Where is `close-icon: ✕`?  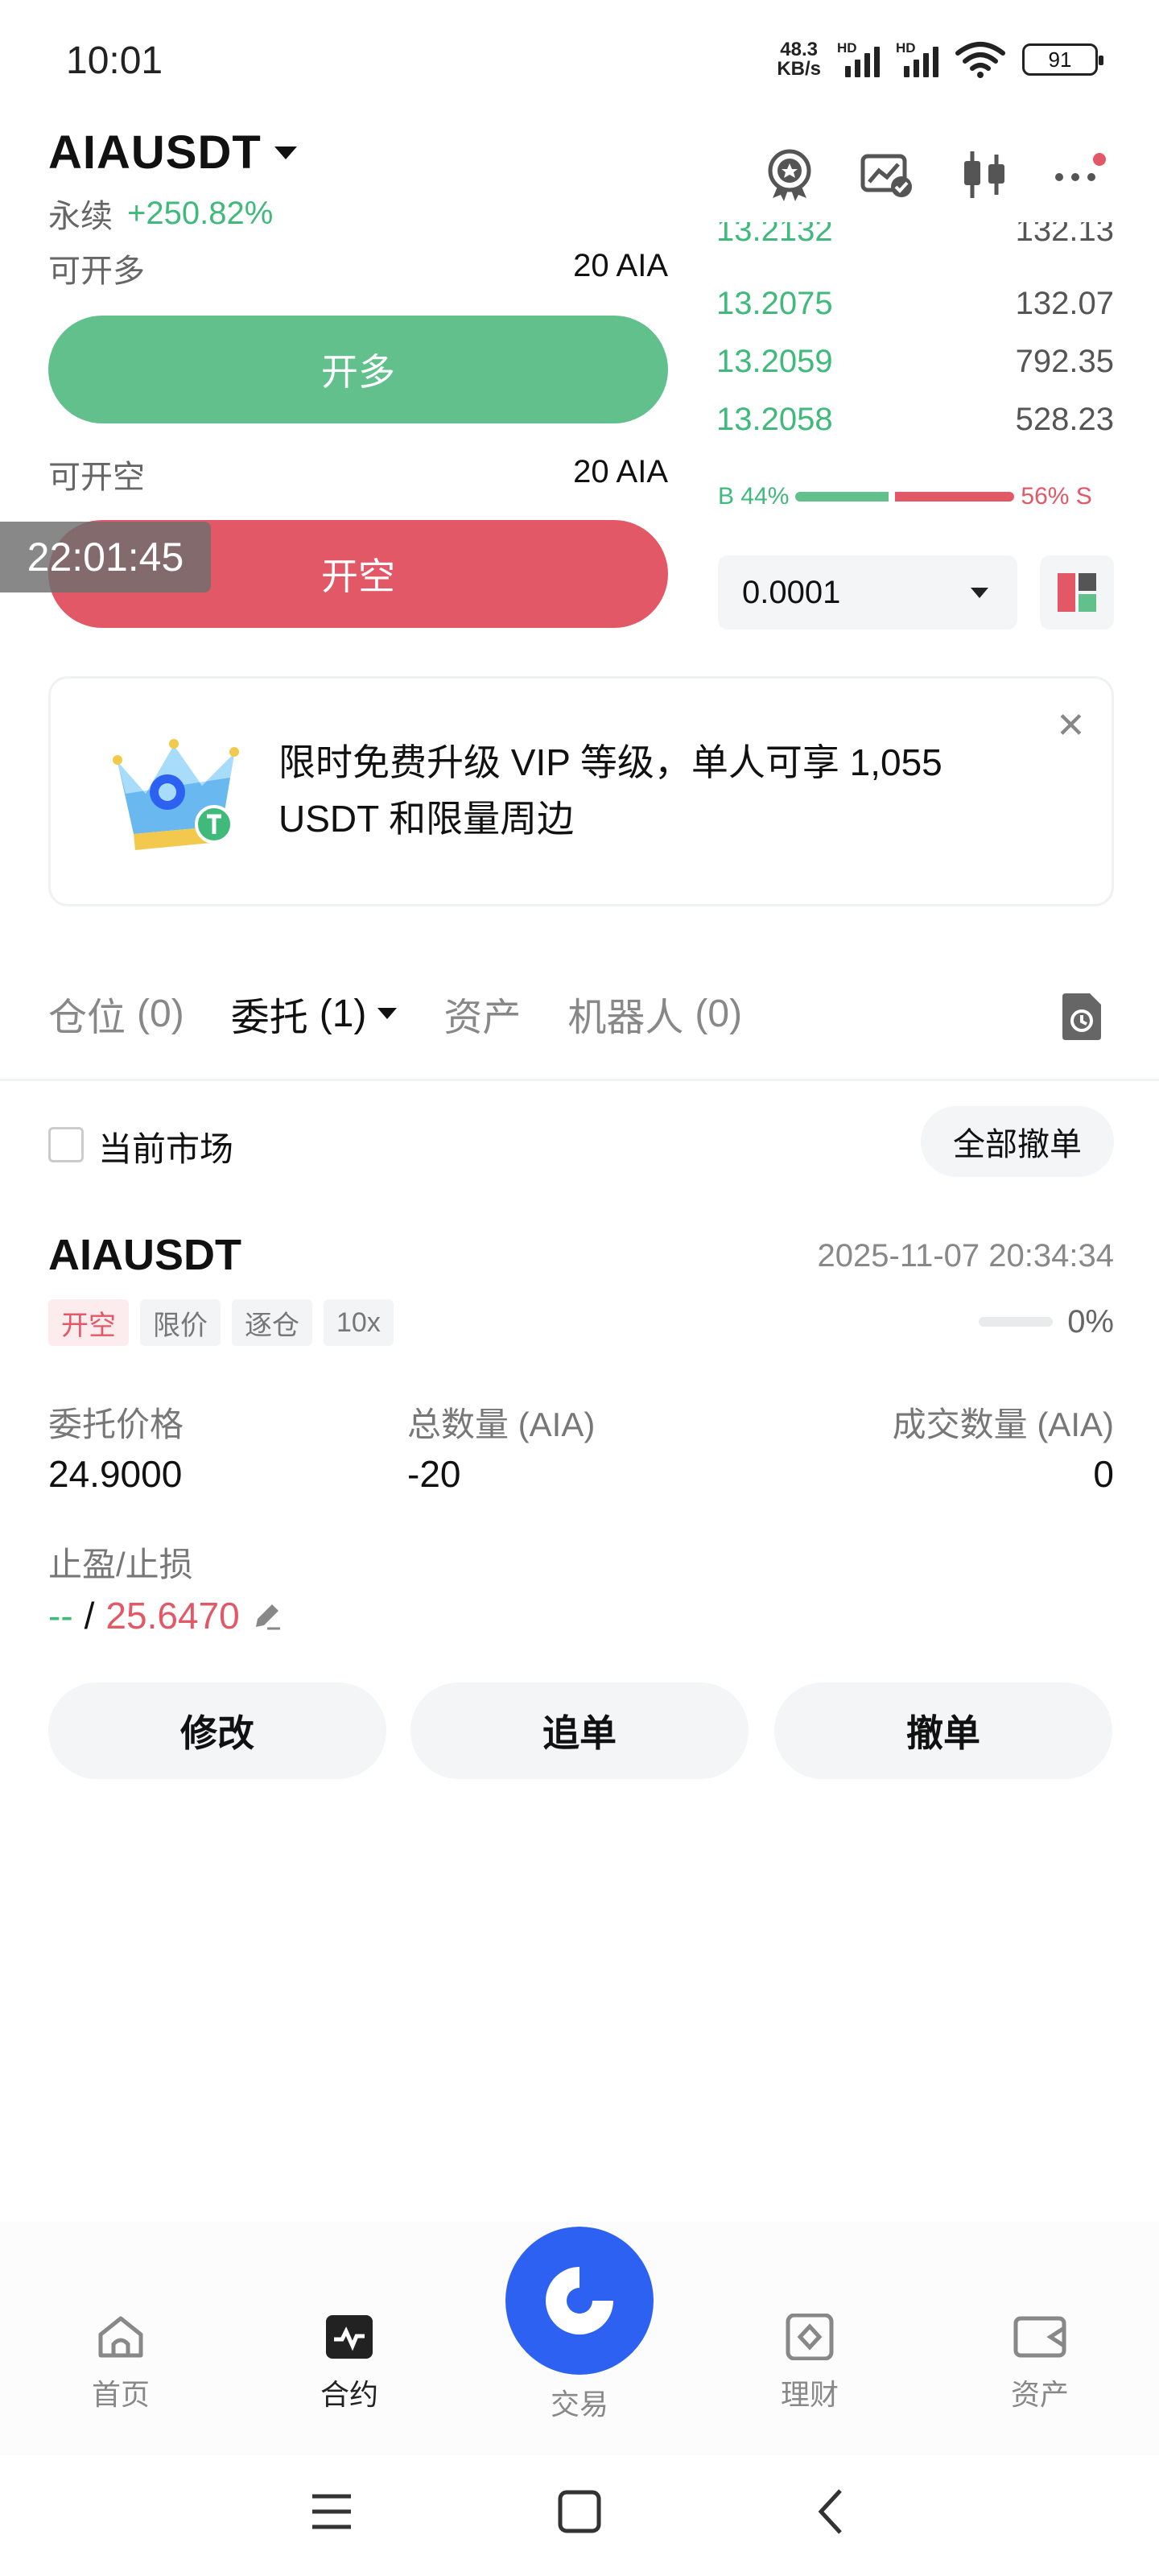 close-icon: ✕ is located at coordinates (1071, 725).